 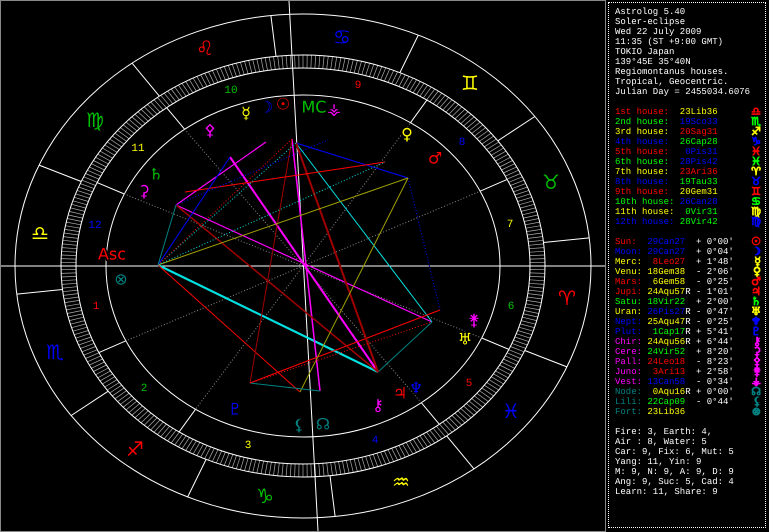 I want to click on planet-name: Merc:, so click(x=628, y=262).